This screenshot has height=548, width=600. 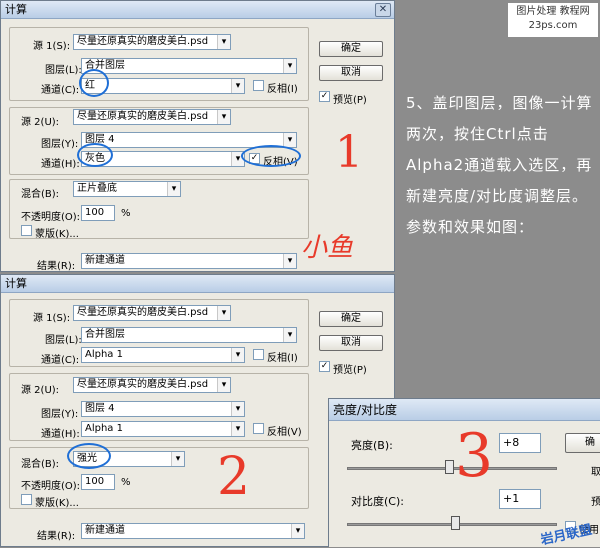 What do you see at coordinates (474, 456) in the screenshot?
I see `annotation-number-3: 3` at bounding box center [474, 456].